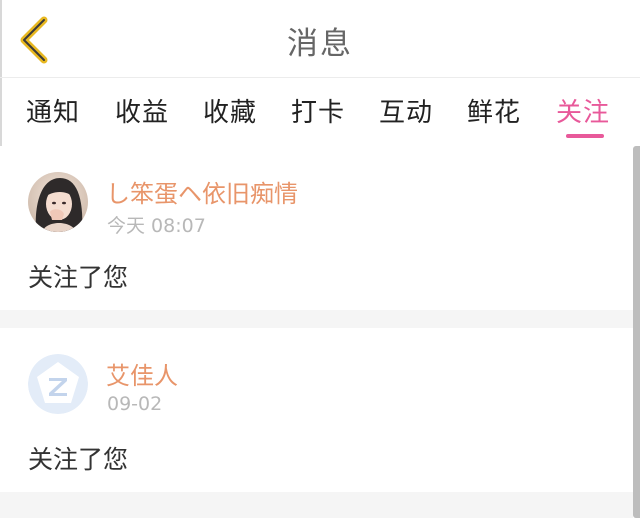 The height and width of the screenshot is (518, 640). Describe the element at coordinates (142, 110) in the screenshot. I see `tab-earnings: 收益` at that location.